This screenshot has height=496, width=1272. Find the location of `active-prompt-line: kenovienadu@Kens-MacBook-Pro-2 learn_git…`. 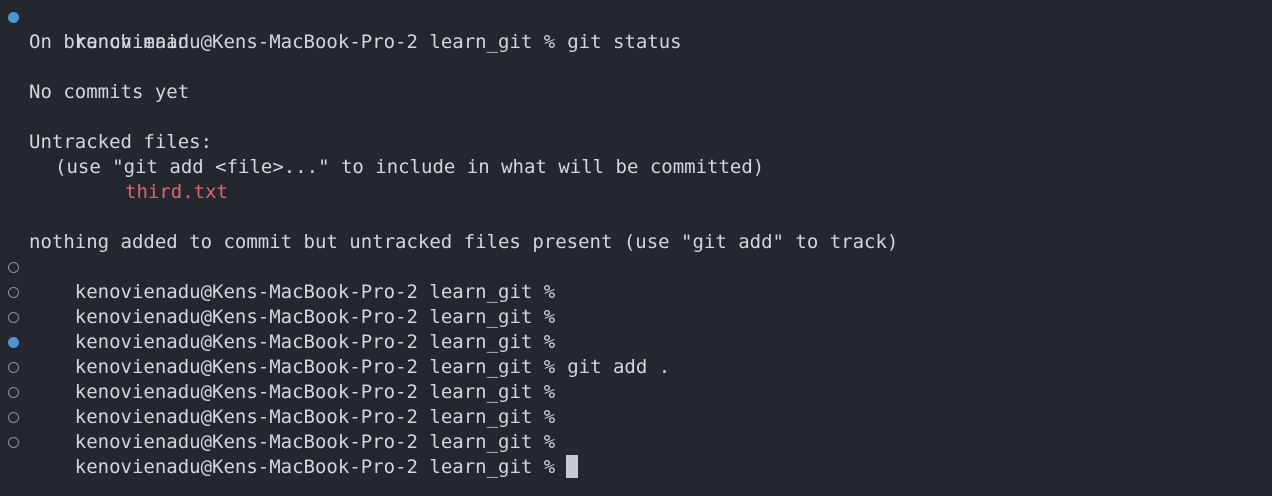

active-prompt-line: kenovienadu@Kens-MacBook-Pro-2 learn_git… is located at coordinates (636, 454).